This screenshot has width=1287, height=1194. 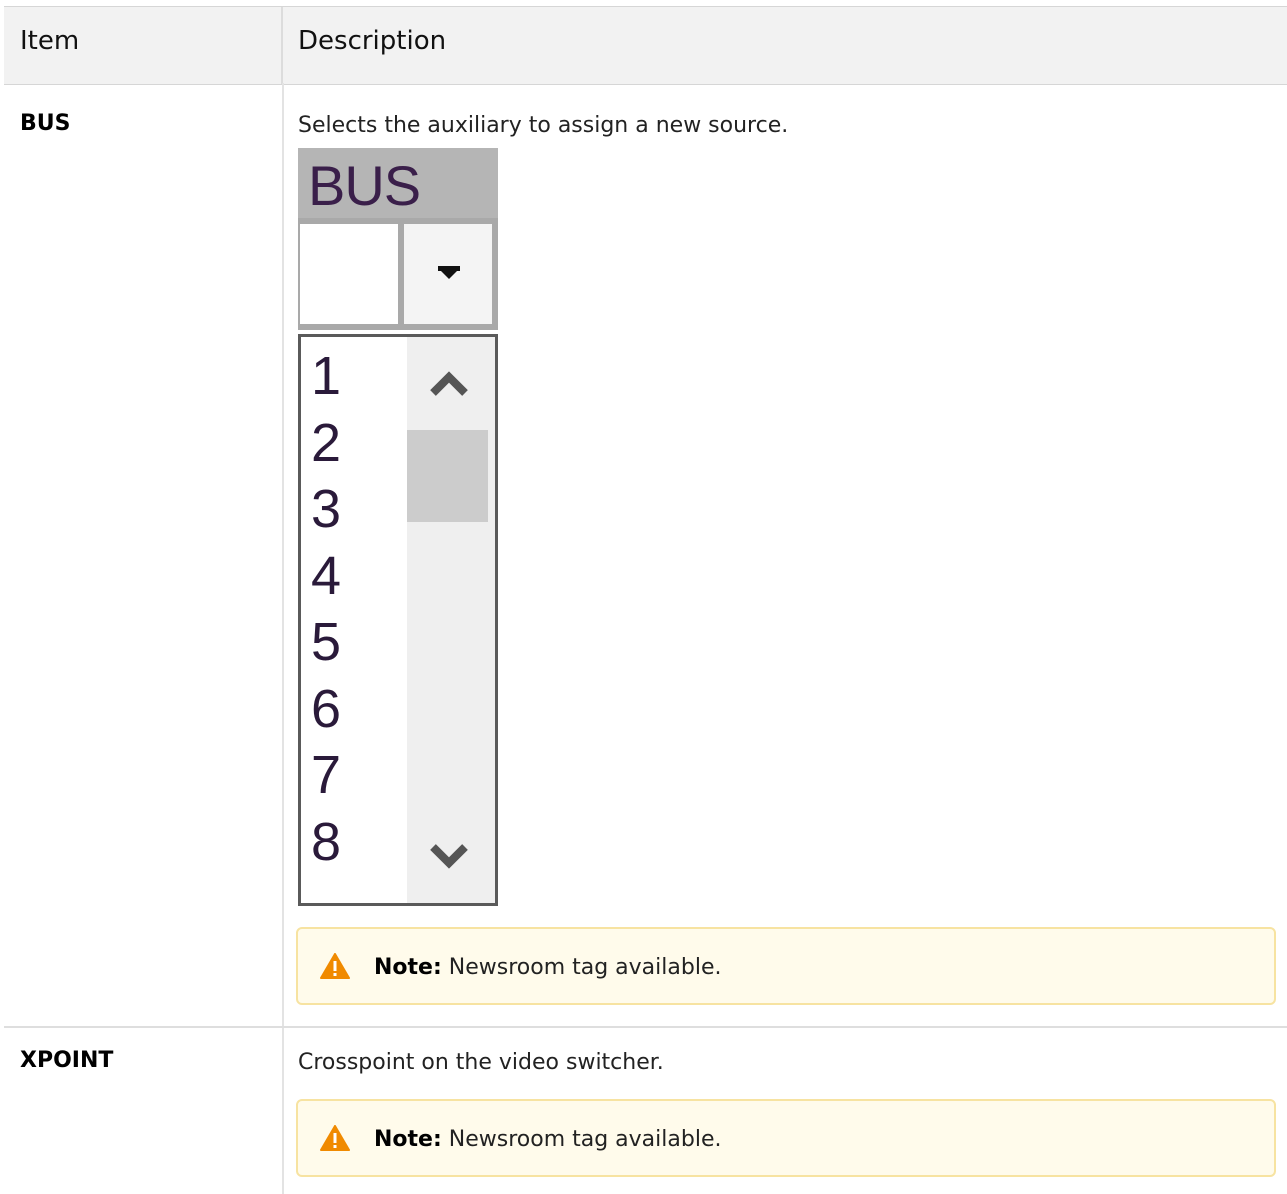 I want to click on bus-widget-screenshot: BUS 1 2 3 4 5 6 7 8, so click(x=398, y=527).